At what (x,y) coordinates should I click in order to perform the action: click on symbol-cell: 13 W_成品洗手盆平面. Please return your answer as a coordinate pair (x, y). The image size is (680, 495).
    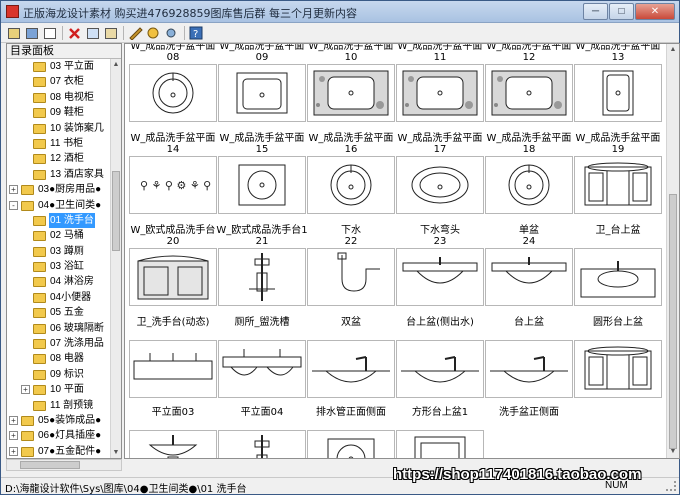
    Looking at the image, I should click on (618, 83).